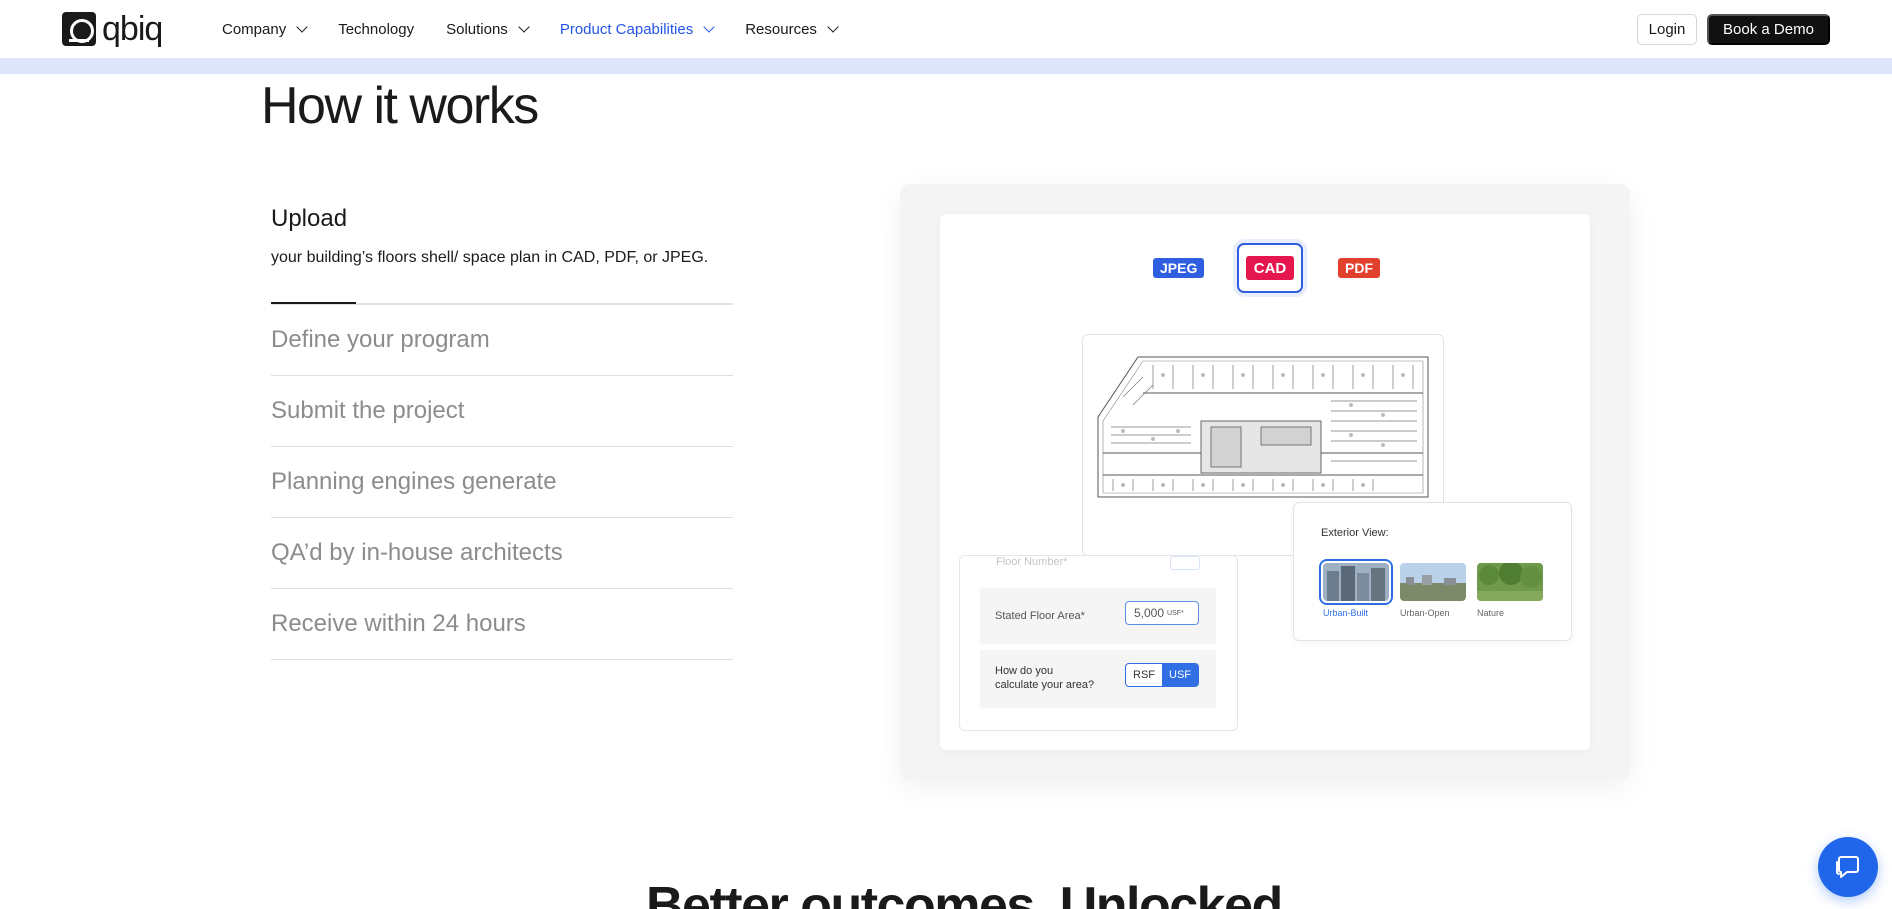 Image resolution: width=1892 pixels, height=909 pixels. I want to click on urban-open-thumbnail, so click(1433, 582).